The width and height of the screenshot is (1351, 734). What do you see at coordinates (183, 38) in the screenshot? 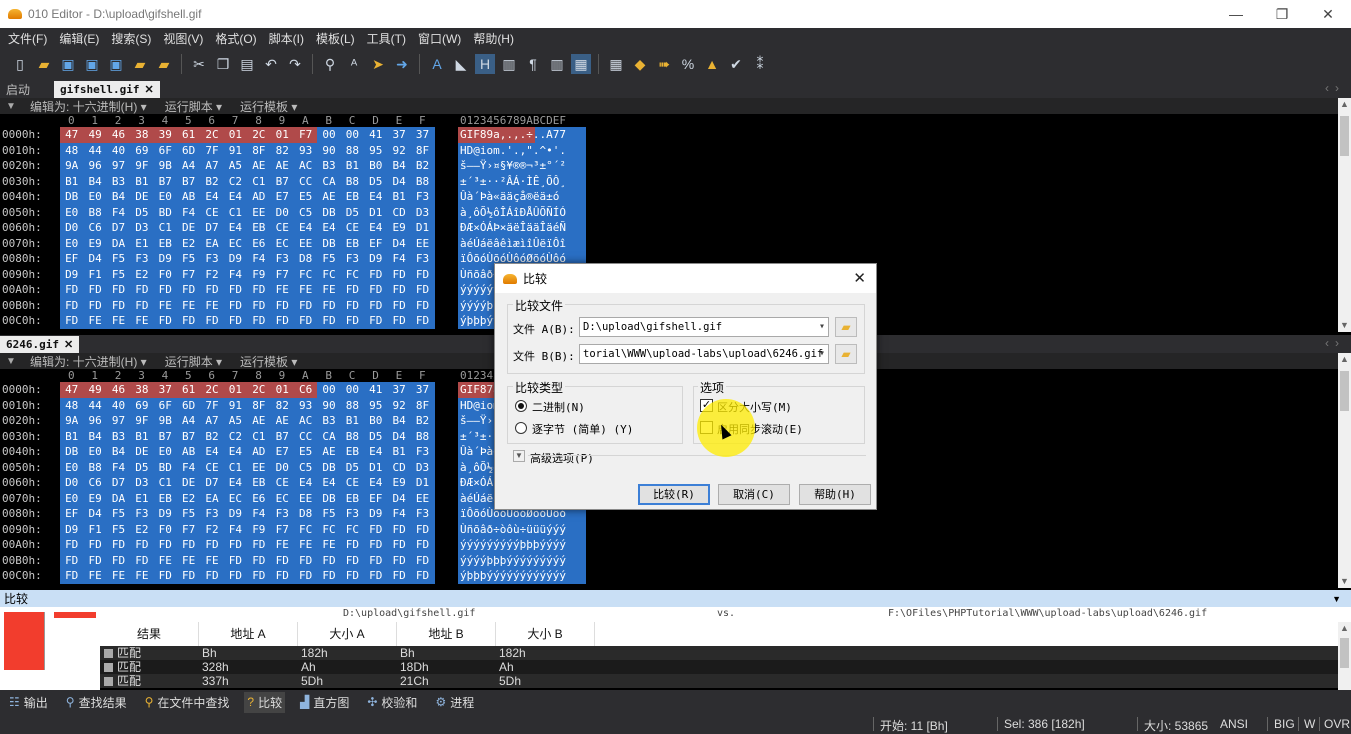
I see `menu-view: 视图(V)` at bounding box center [183, 38].